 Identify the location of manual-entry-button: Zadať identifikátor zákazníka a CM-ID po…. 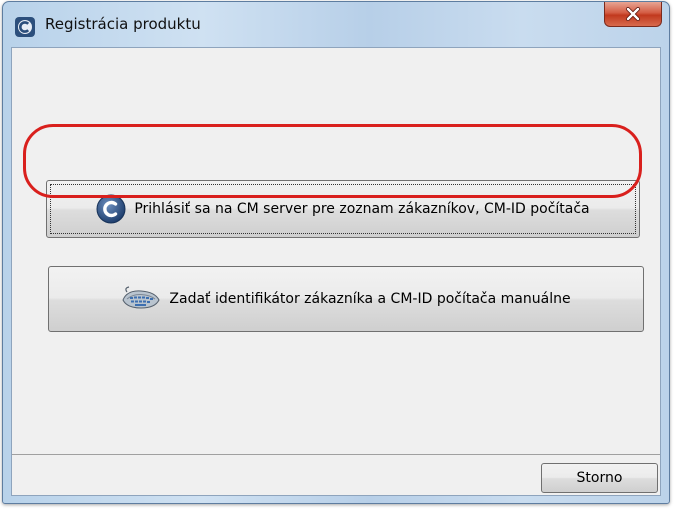
(346, 299).